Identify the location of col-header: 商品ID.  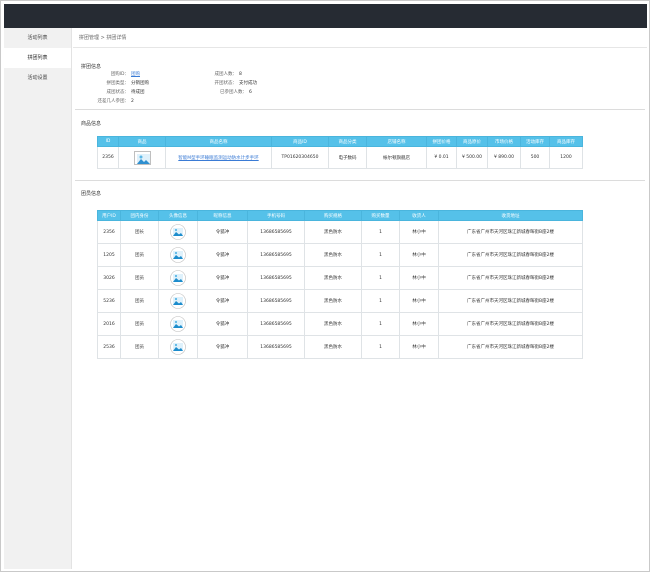
(300, 141).